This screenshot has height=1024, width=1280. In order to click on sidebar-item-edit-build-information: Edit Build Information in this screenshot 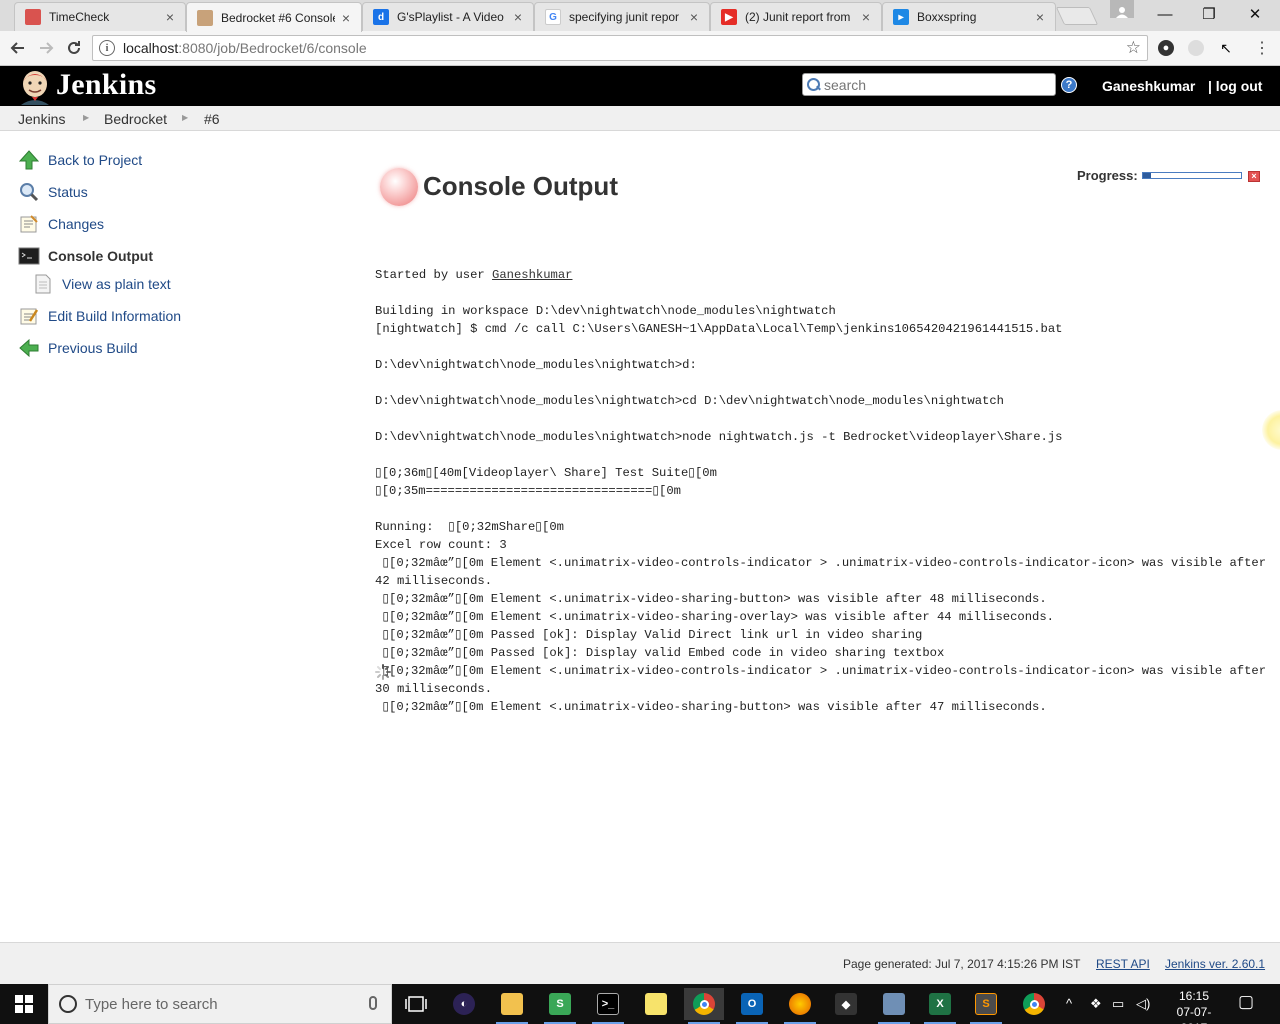, I will do `click(99, 316)`.